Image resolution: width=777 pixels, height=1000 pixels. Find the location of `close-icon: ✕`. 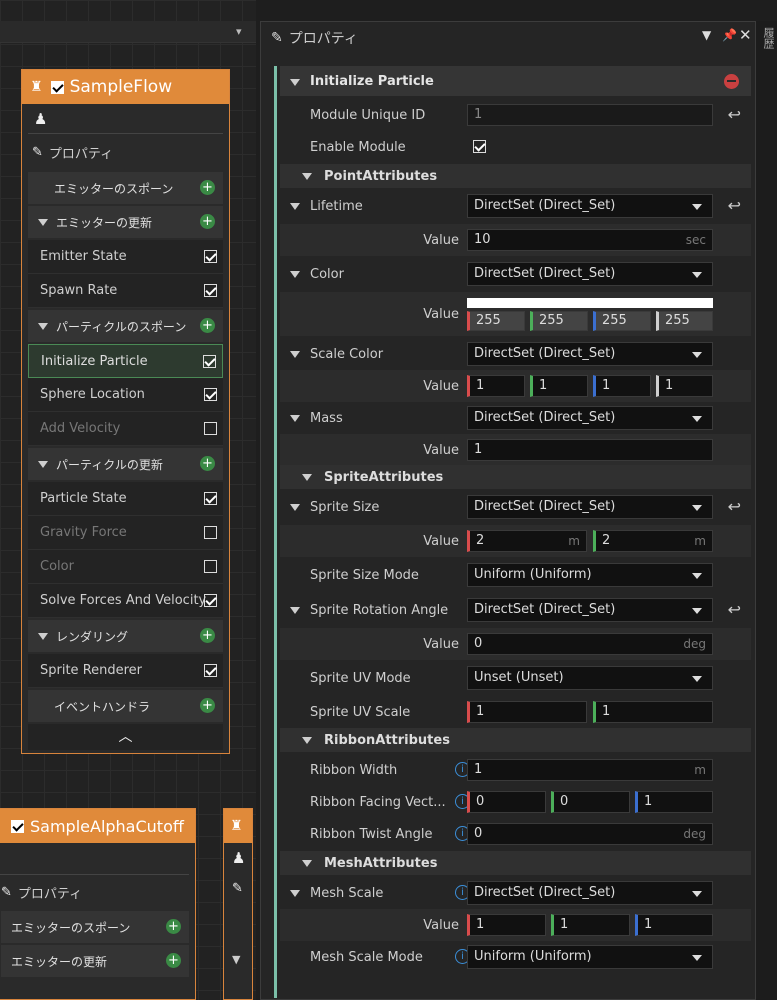

close-icon: ✕ is located at coordinates (745, 35).